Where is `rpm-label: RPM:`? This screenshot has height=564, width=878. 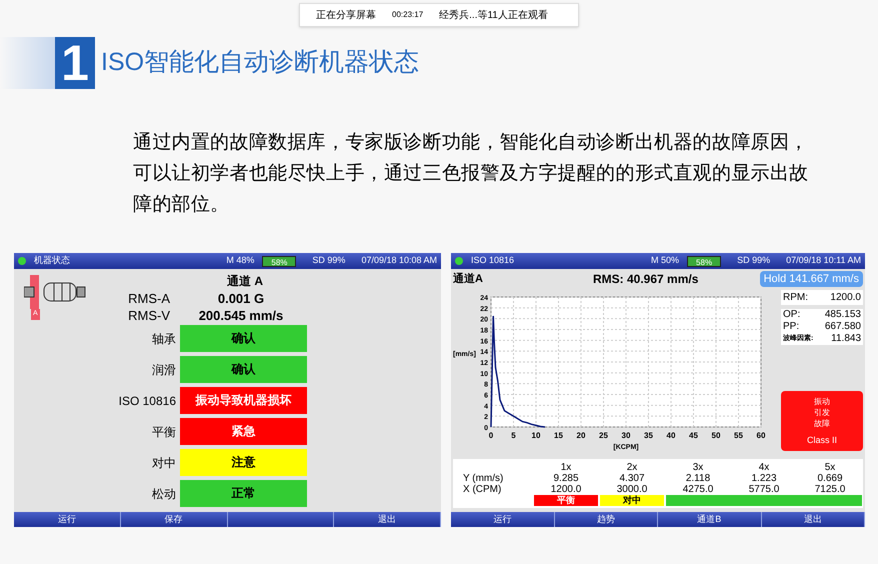 rpm-label: RPM: is located at coordinates (795, 298).